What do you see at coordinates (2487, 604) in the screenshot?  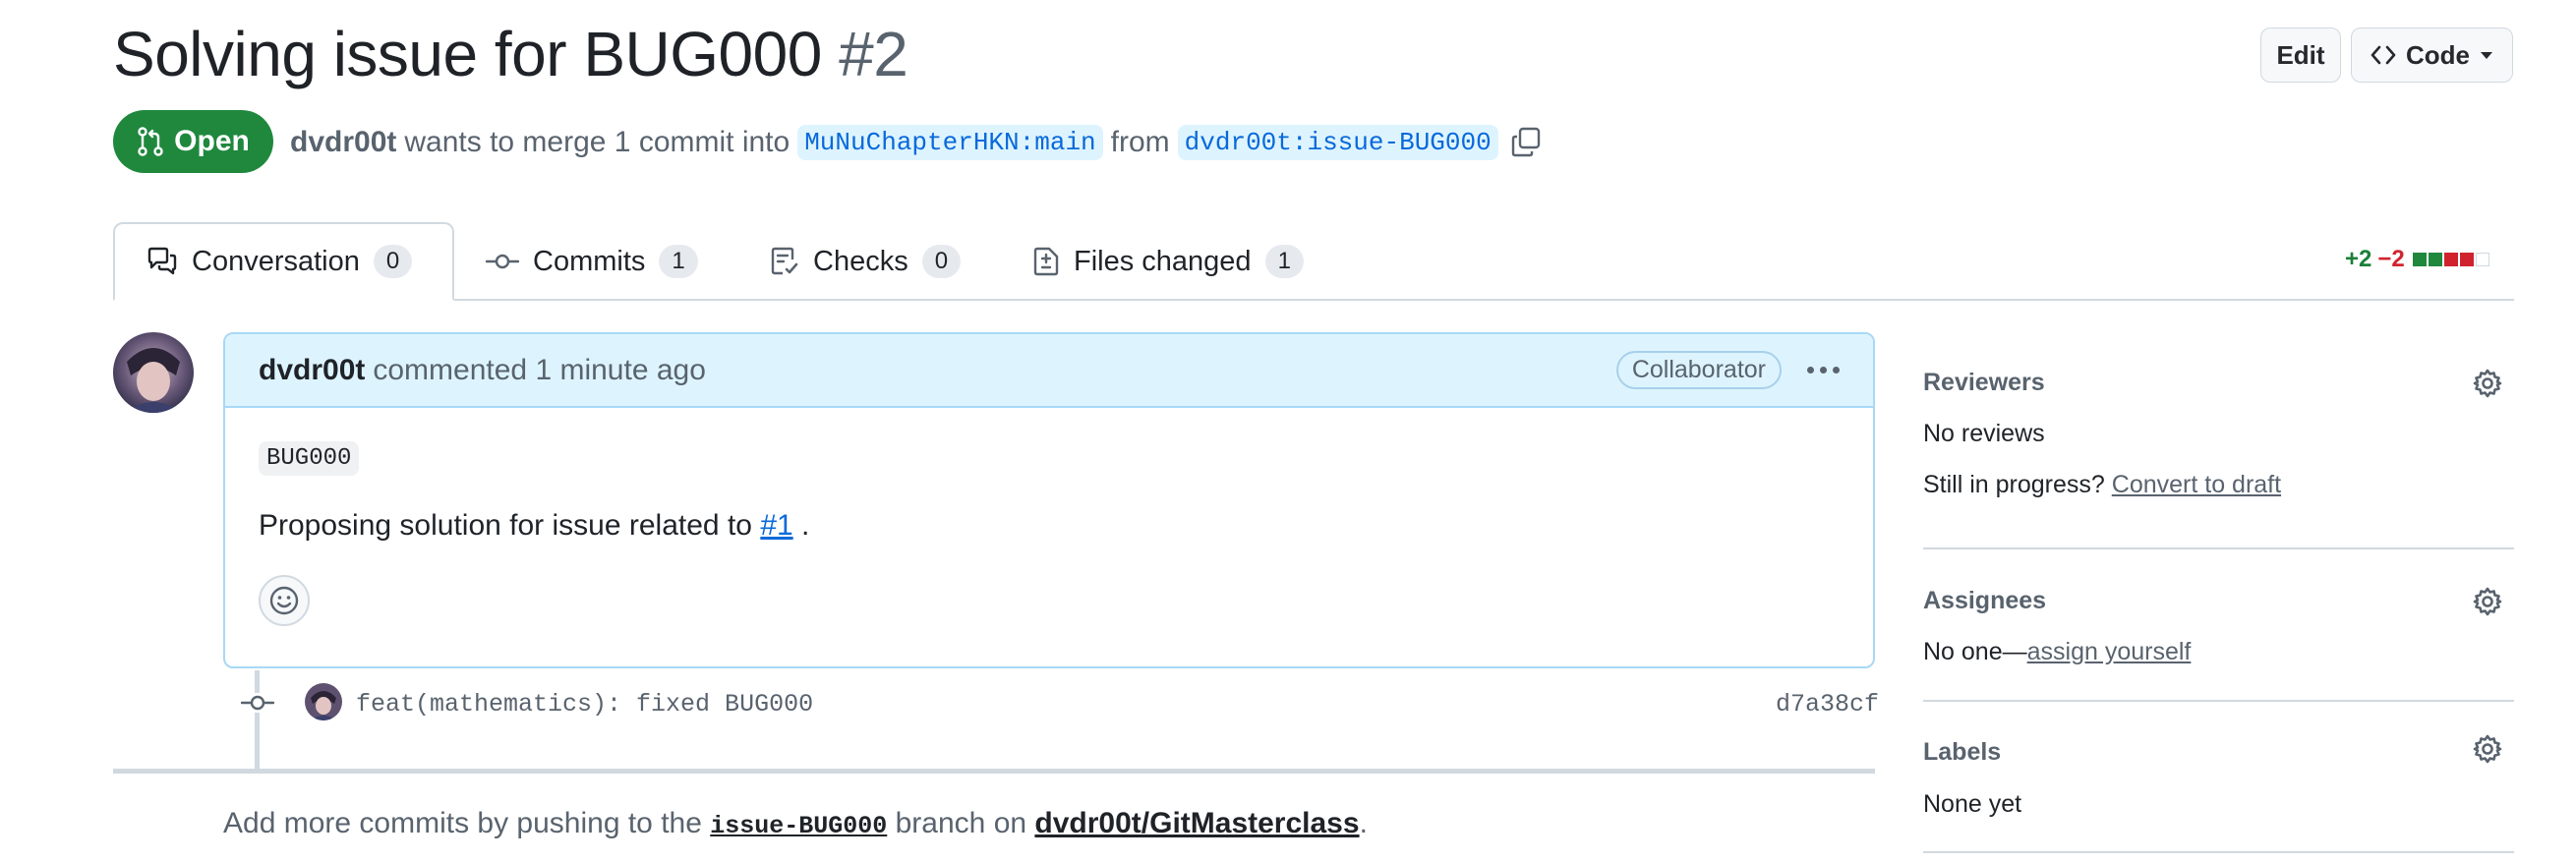 I see `assignees-gear-icon` at bounding box center [2487, 604].